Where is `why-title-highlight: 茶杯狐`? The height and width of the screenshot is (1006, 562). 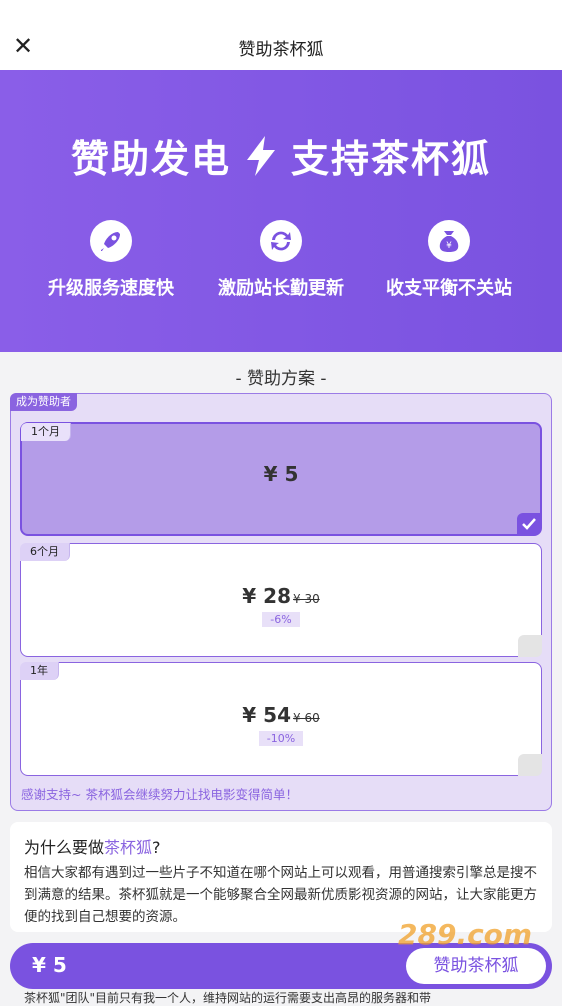 why-title-highlight: 茶杯狐 is located at coordinates (128, 847).